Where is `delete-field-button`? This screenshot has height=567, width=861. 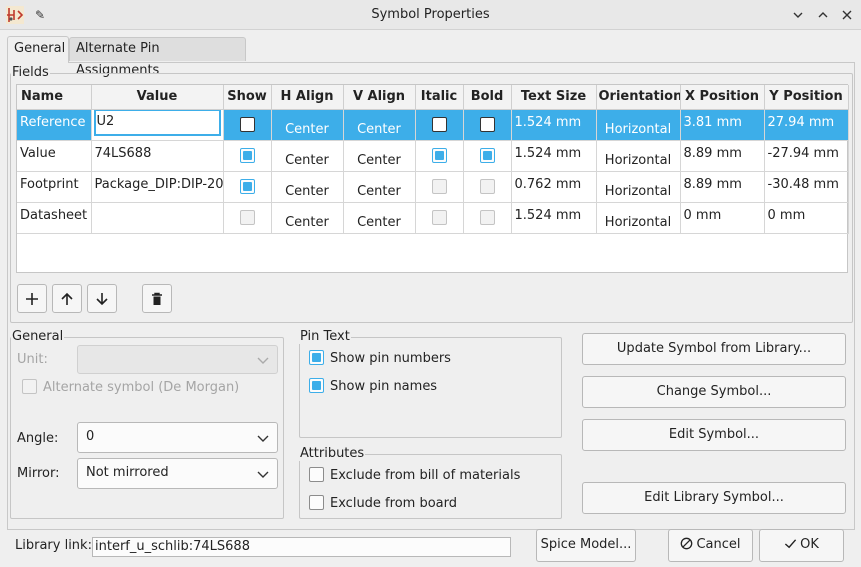
delete-field-button is located at coordinates (157, 298).